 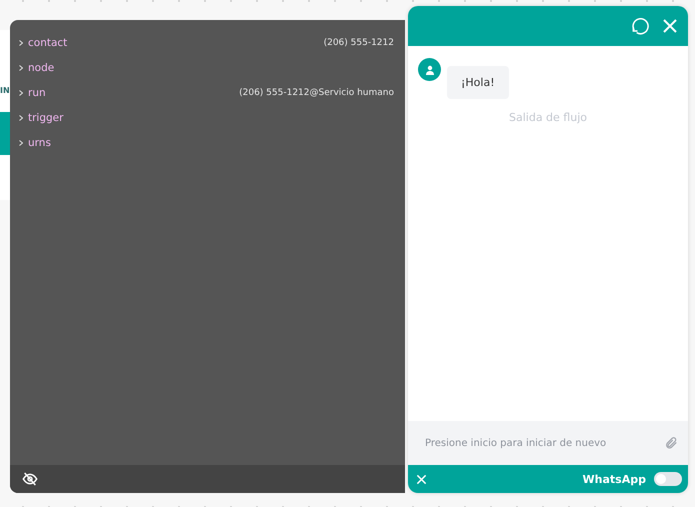 I want to click on hide-icon, so click(x=30, y=479).